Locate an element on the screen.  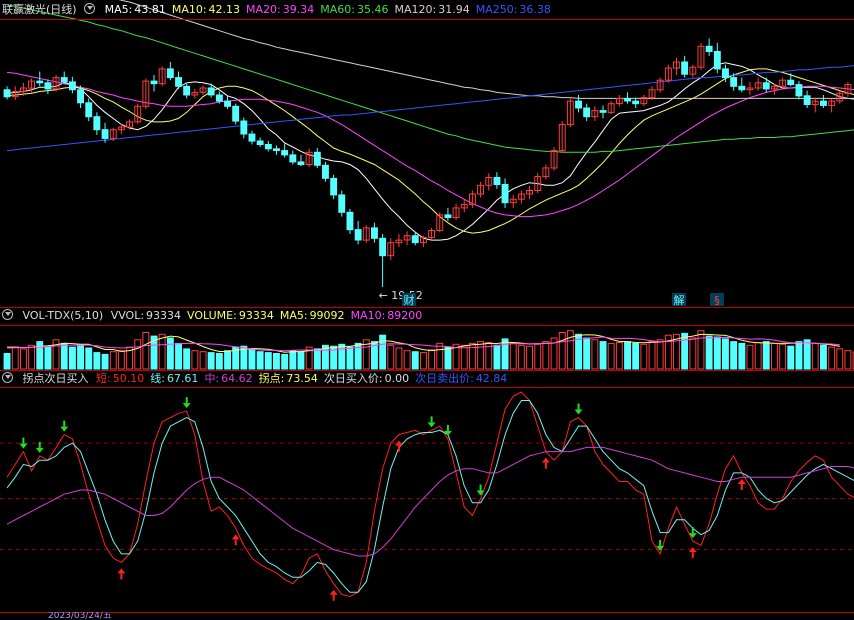
ma-legend-item-label: MA60: is located at coordinates (337, 9).